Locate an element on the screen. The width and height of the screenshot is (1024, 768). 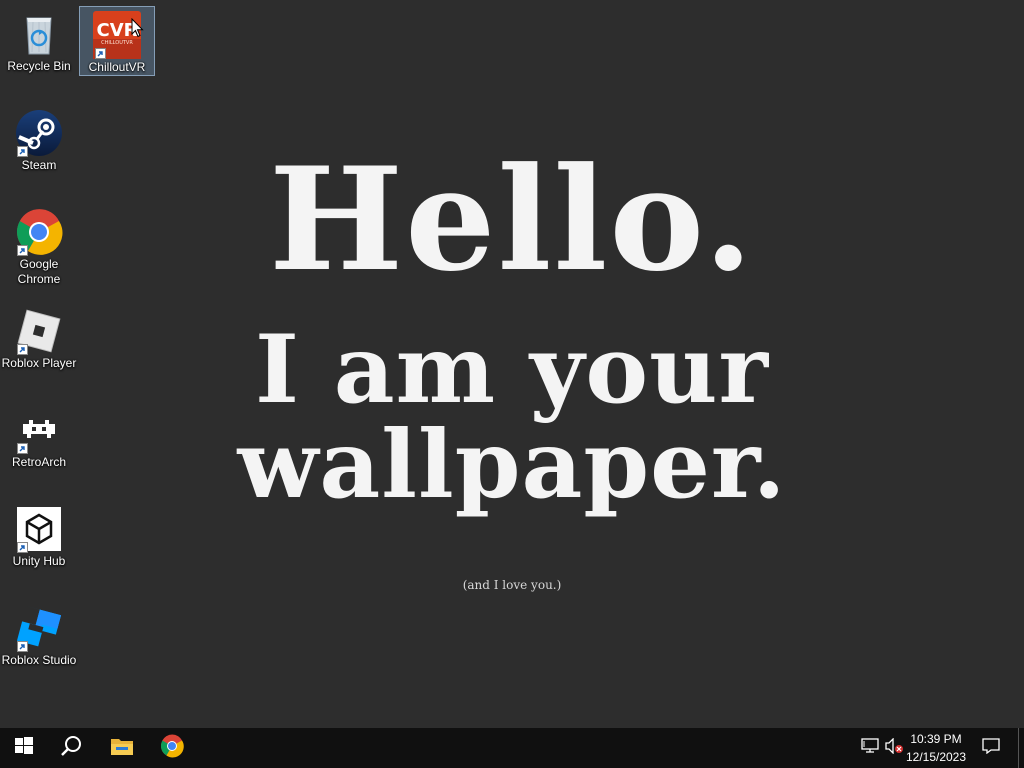
wallpaper-subtext: (and I love you.) is located at coordinates (512, 585).